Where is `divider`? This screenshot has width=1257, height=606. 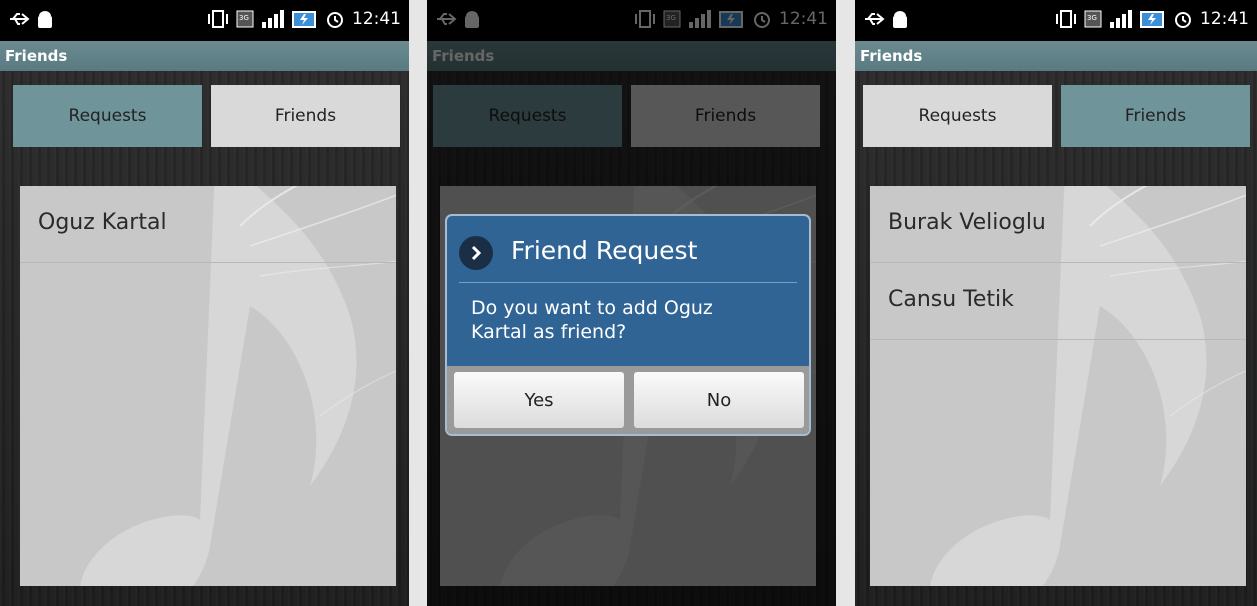 divider is located at coordinates (628, 282).